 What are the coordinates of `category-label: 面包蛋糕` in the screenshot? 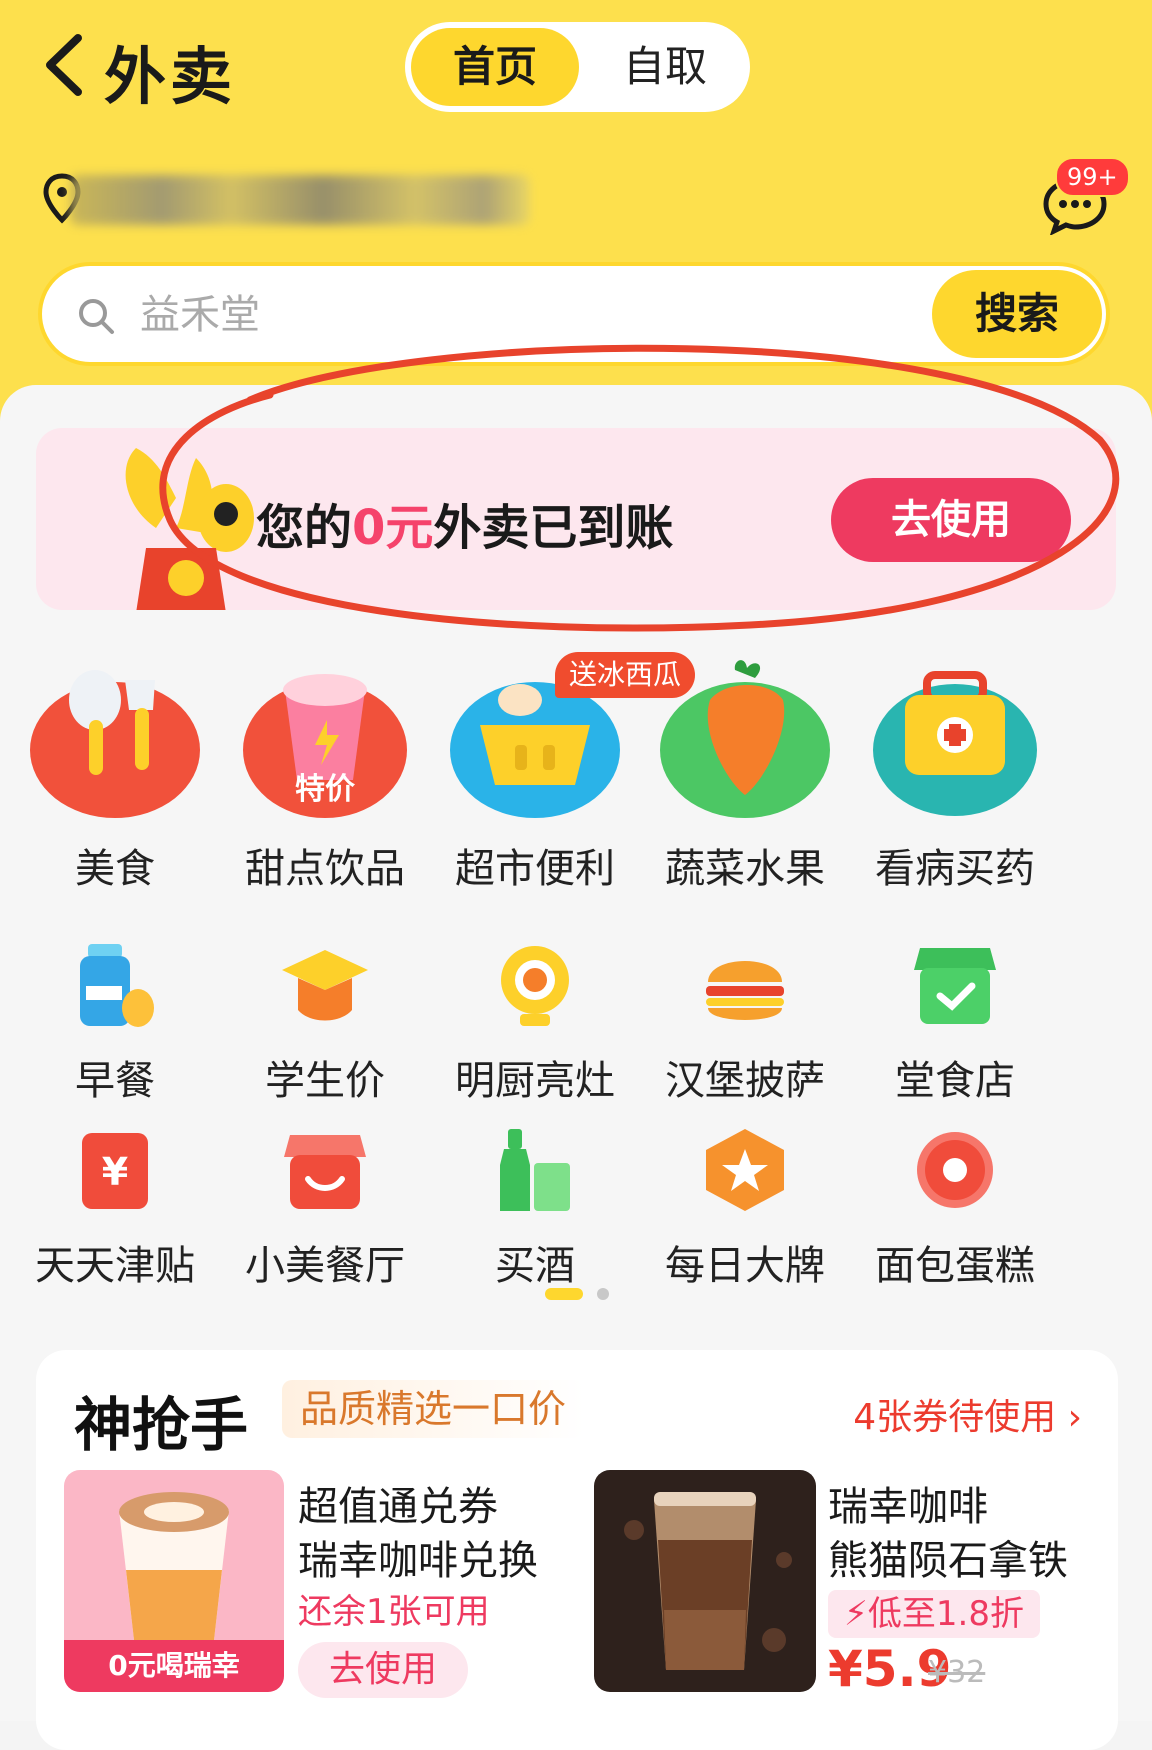 It's located at (955, 1266).